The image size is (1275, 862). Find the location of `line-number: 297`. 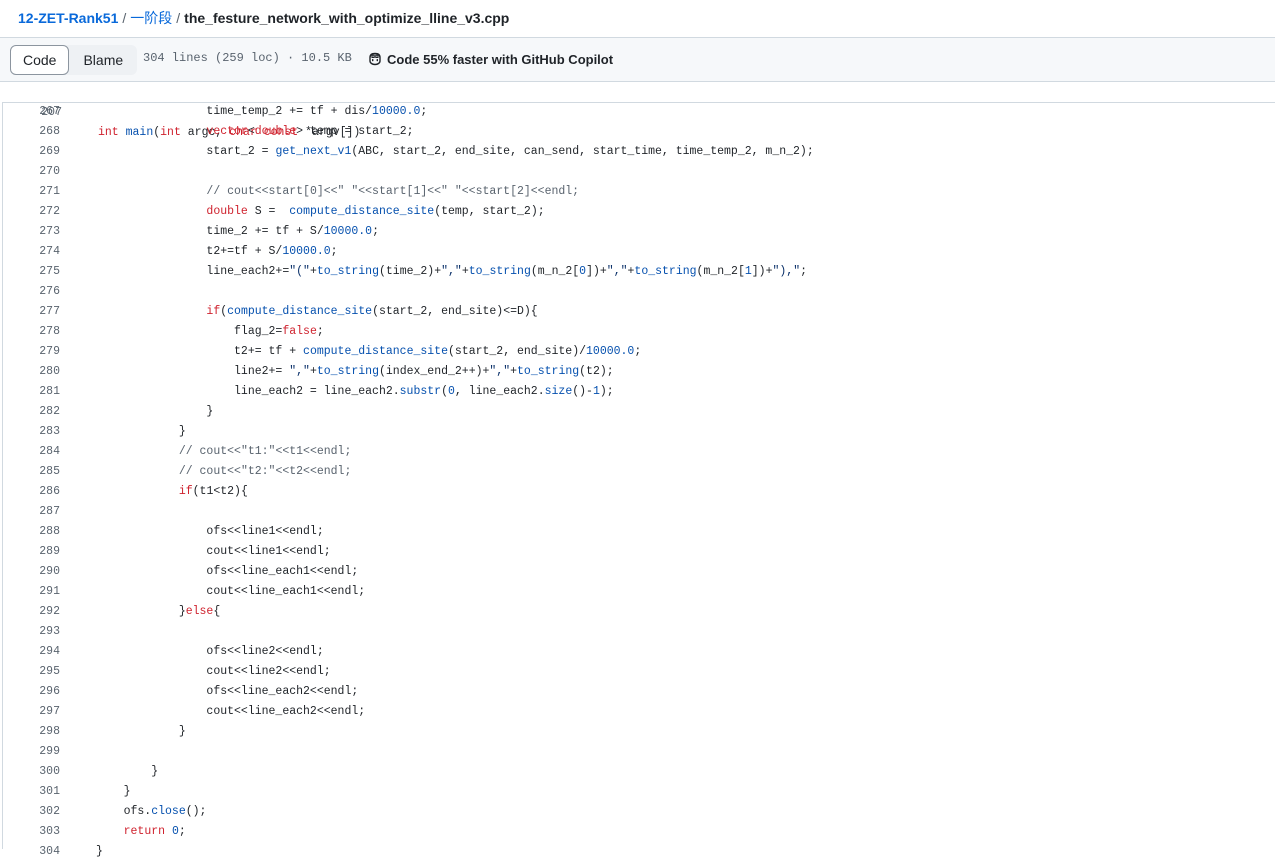

line-number: 297 is located at coordinates (35, 712).